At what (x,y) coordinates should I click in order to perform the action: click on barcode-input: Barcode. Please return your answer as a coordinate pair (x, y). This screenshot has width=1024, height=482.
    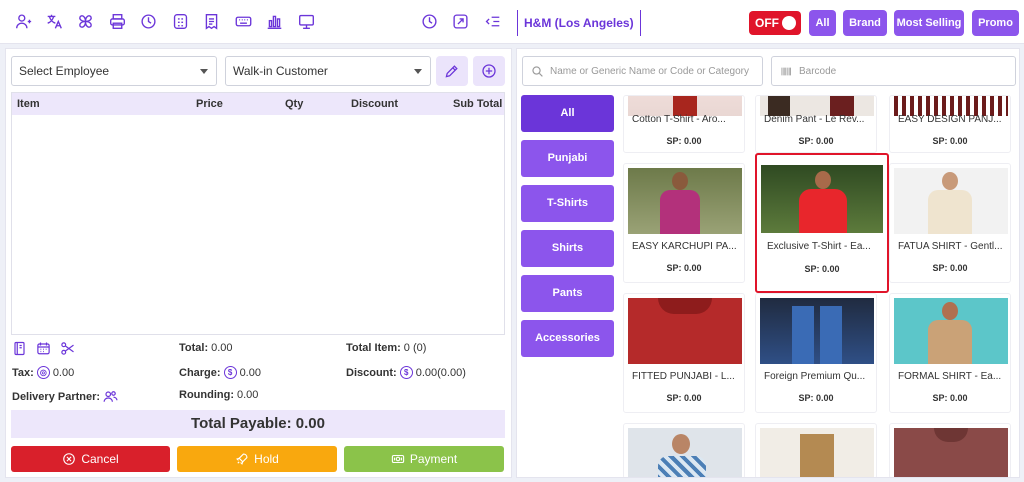
    Looking at the image, I should click on (893, 71).